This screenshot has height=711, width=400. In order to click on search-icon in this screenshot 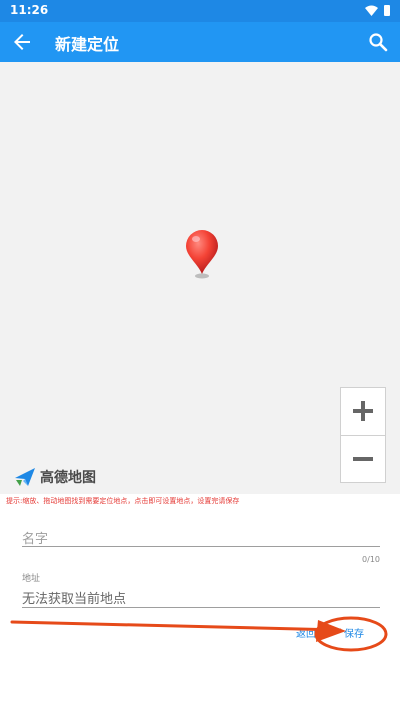, I will do `click(378, 42)`.